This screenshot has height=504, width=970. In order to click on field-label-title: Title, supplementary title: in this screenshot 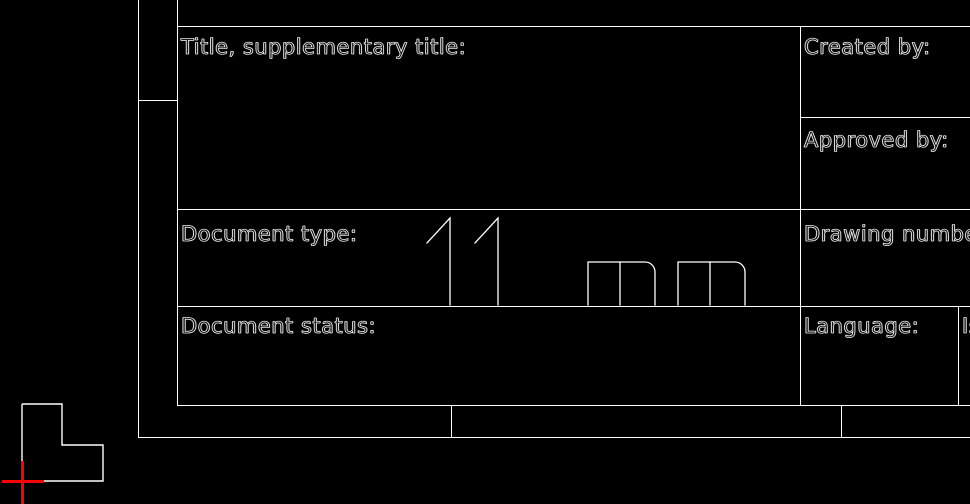, I will do `click(323, 47)`.